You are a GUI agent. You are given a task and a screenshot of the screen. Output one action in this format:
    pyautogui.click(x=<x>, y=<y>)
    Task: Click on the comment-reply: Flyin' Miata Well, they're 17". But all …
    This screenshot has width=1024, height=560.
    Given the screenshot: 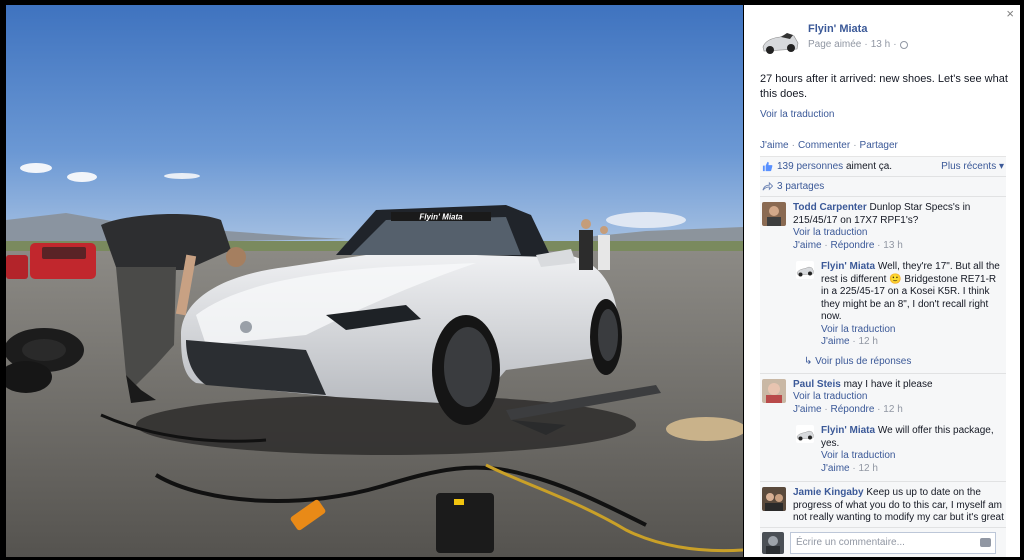 What is the action you would take?
    pyautogui.click(x=883, y=304)
    